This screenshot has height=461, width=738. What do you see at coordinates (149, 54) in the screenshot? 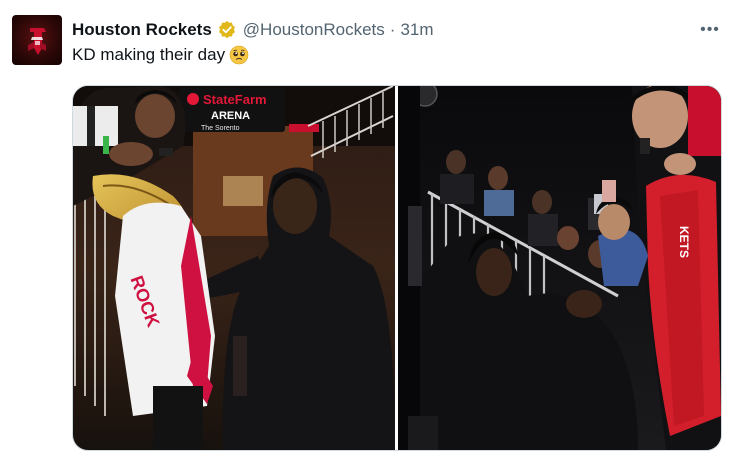
I see `tweet-text-content: KD making their day` at bounding box center [149, 54].